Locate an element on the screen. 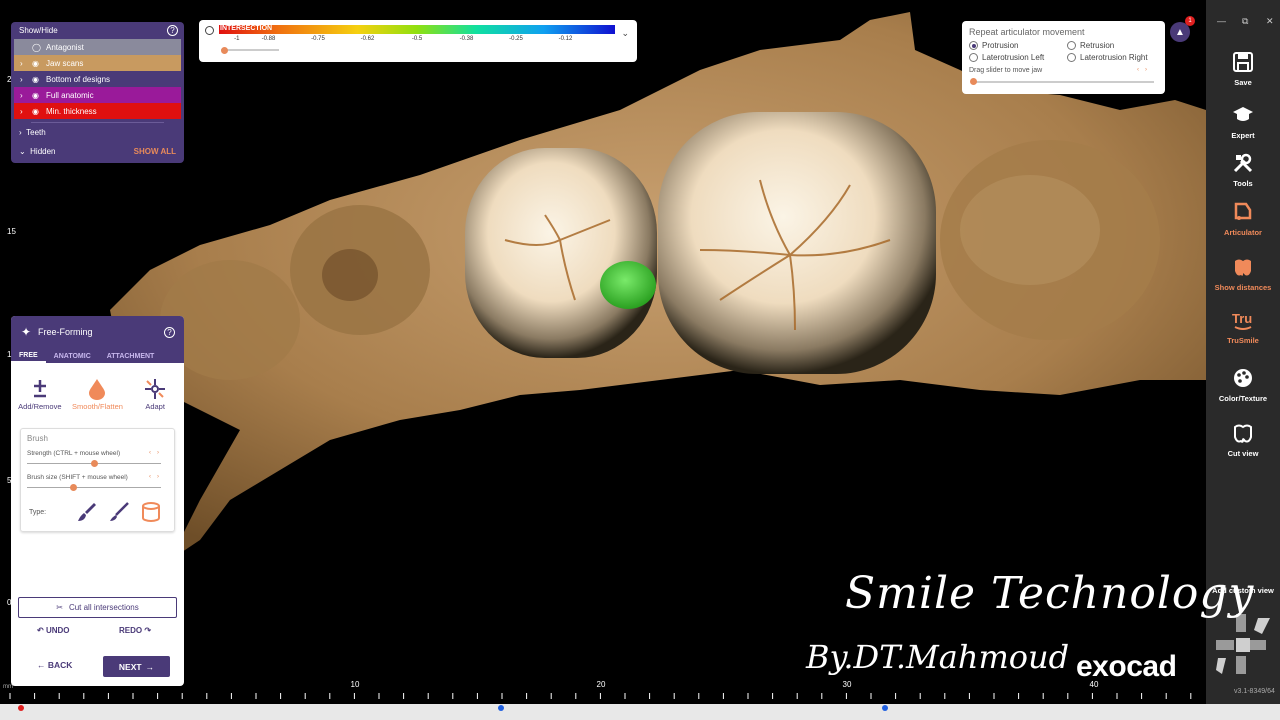 This screenshot has width=1280, height=720. size-slider-track is located at coordinates (94, 487).